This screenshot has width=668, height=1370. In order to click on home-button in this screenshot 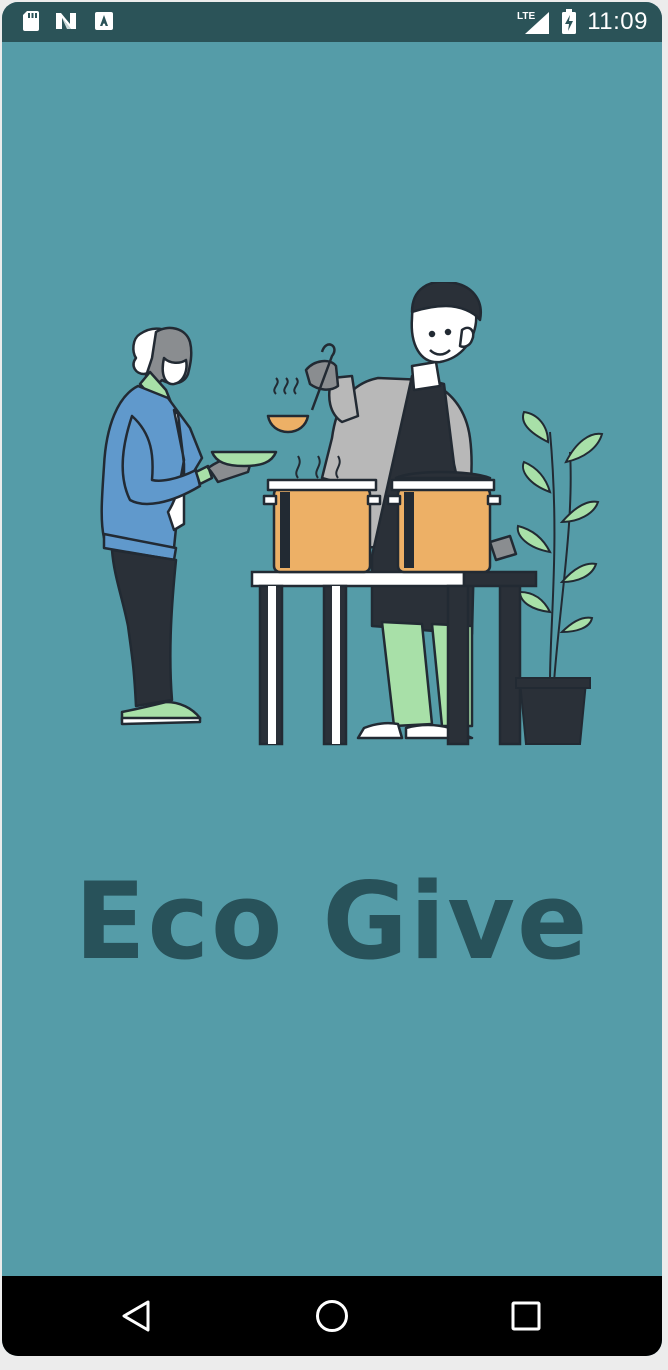, I will do `click(332, 1316)`.